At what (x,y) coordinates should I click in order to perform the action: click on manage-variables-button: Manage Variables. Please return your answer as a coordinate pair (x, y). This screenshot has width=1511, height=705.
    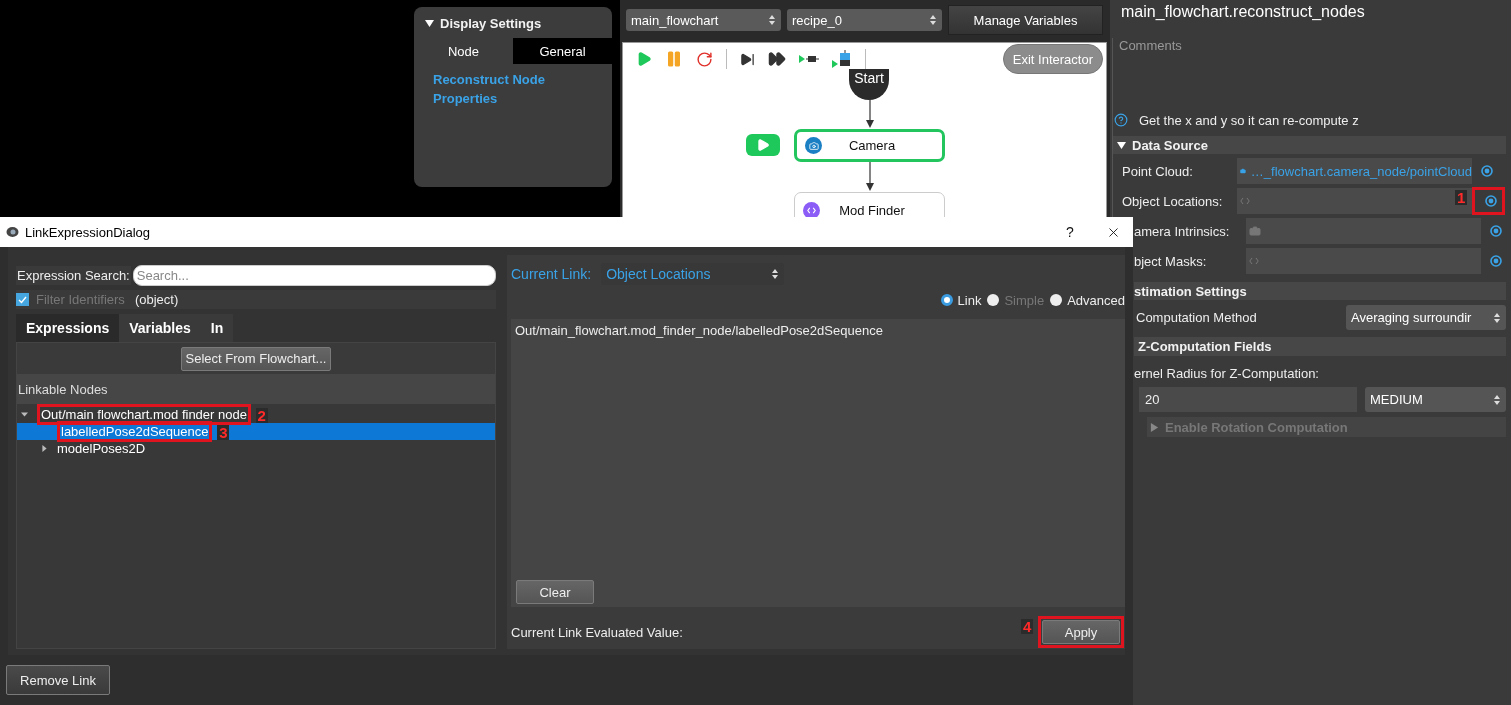
    Looking at the image, I should click on (1025, 20).